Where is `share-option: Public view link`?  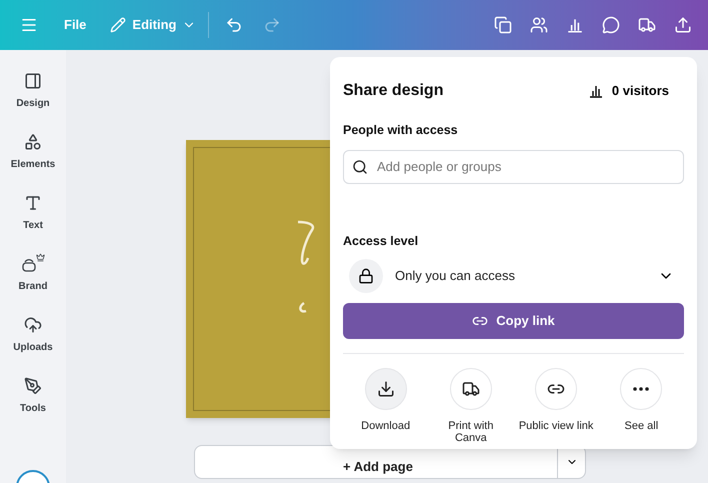 share-option: Public view link is located at coordinates (556, 406).